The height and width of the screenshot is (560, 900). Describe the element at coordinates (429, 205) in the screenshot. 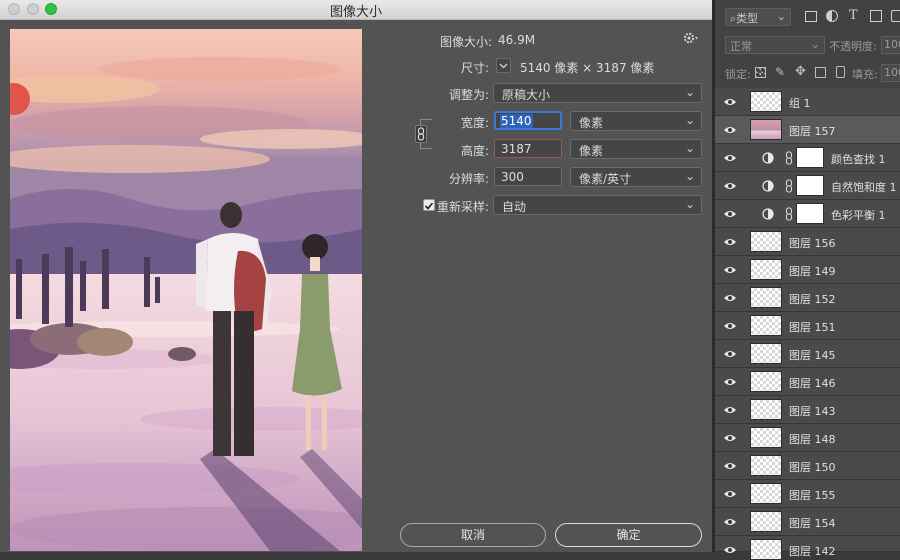

I see `resample-checkbox` at that location.